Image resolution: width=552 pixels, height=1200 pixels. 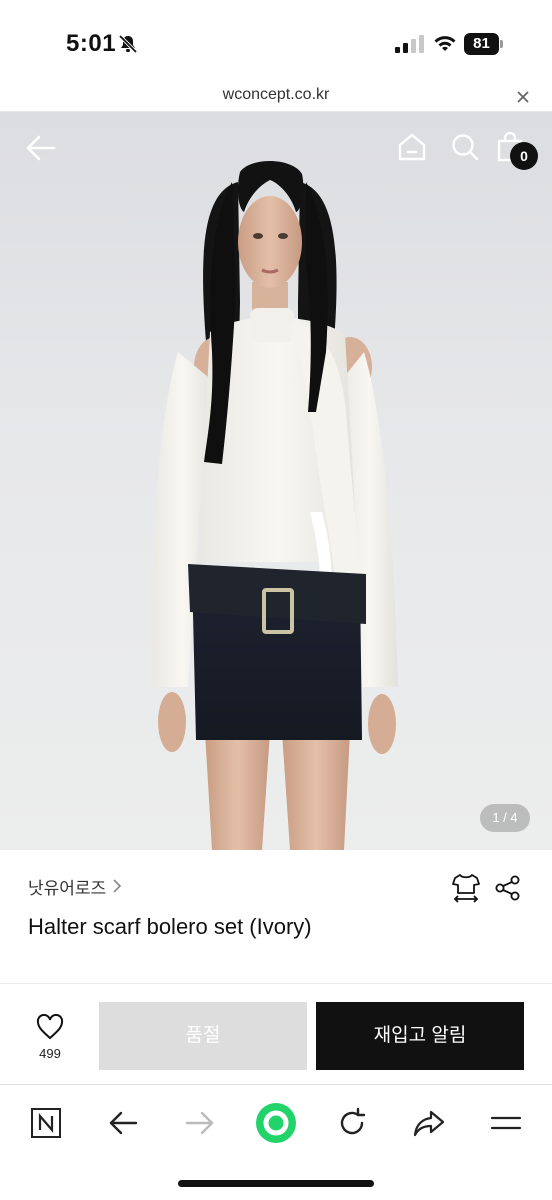 What do you see at coordinates (276, 41) in the screenshot?
I see `status-bar: 5:01 81` at bounding box center [276, 41].